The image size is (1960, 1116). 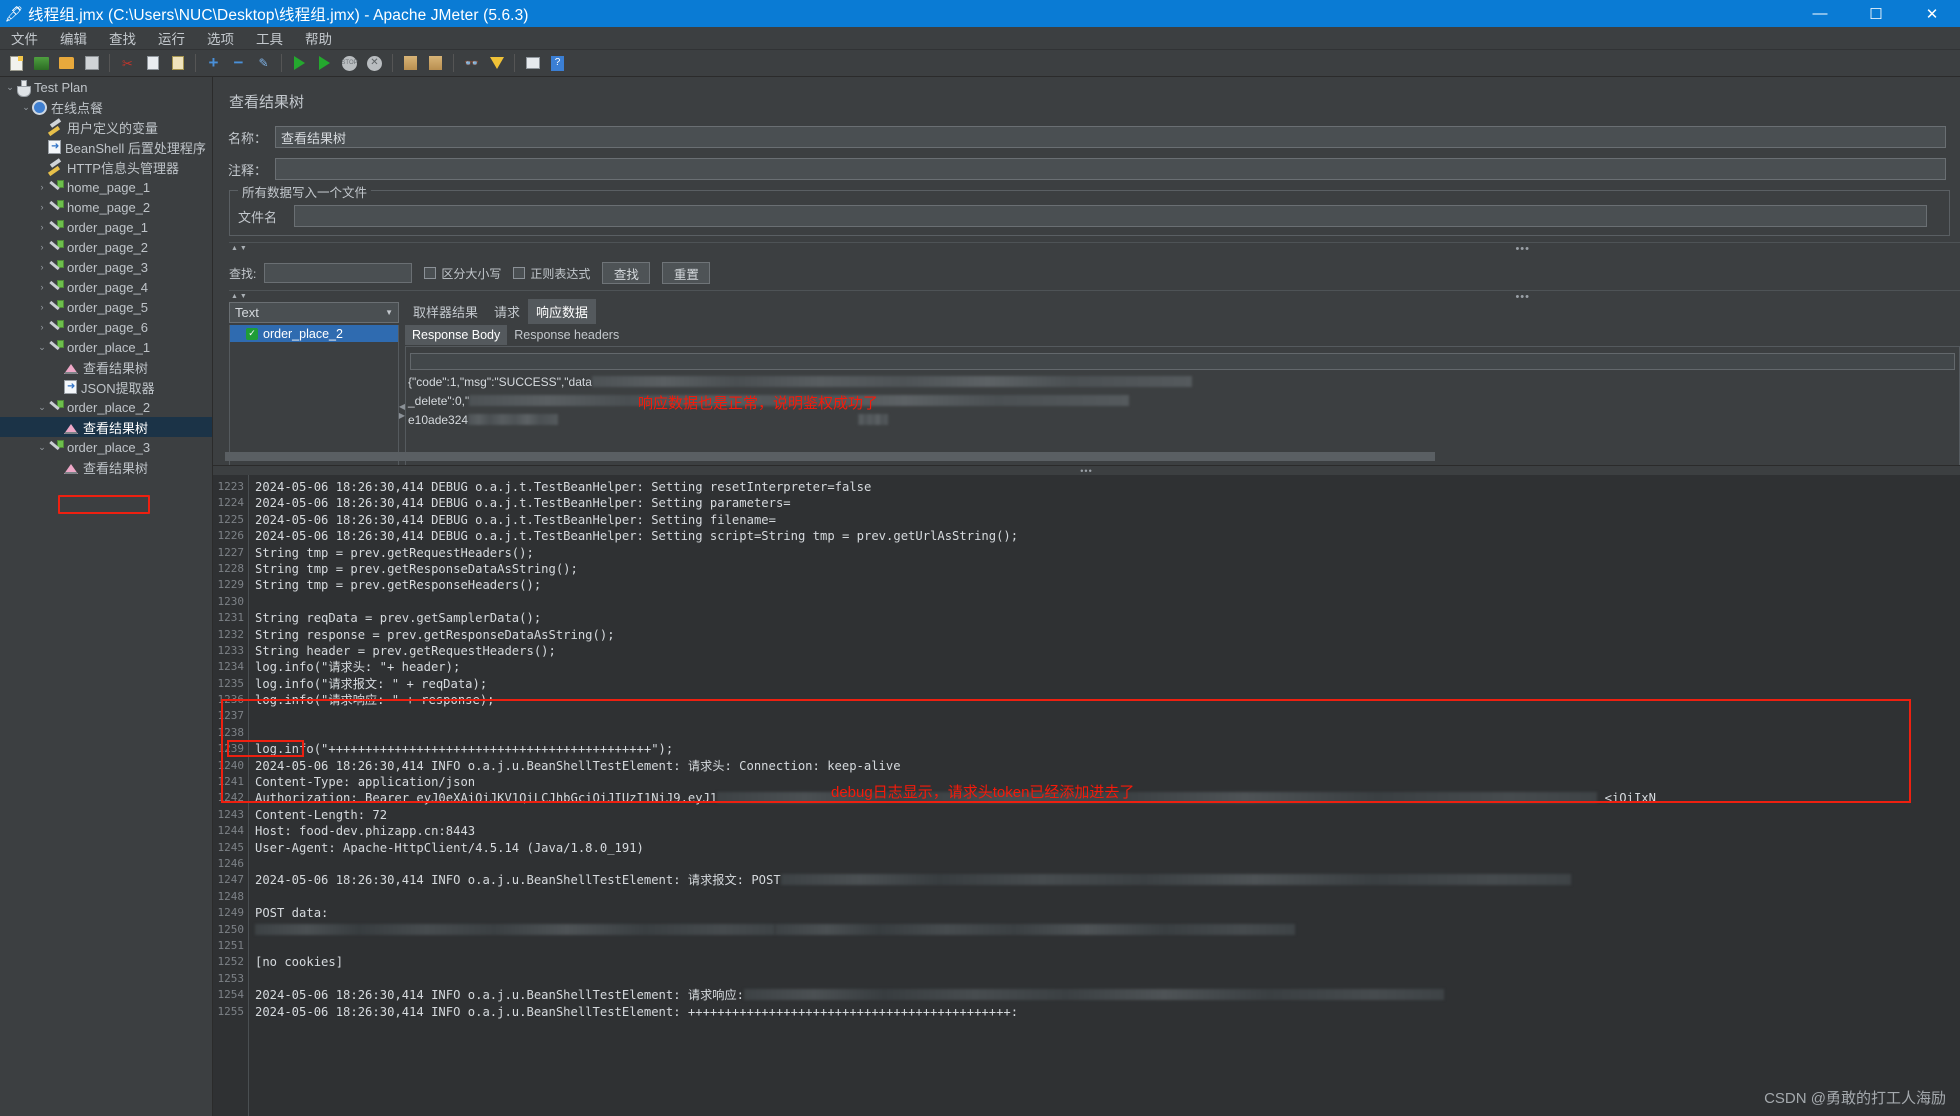 I want to click on menu-file: 文件, so click(x=24, y=38).